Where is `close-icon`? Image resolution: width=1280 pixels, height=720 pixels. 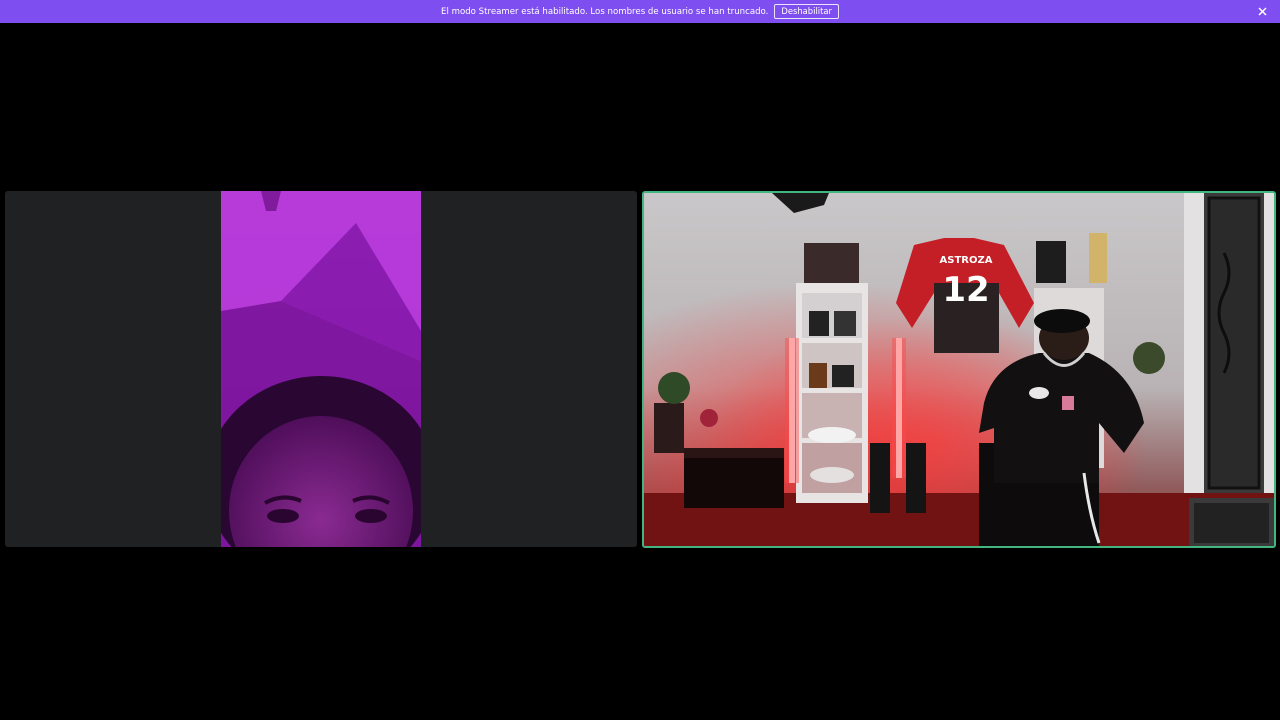 close-icon is located at coordinates (1262, 11).